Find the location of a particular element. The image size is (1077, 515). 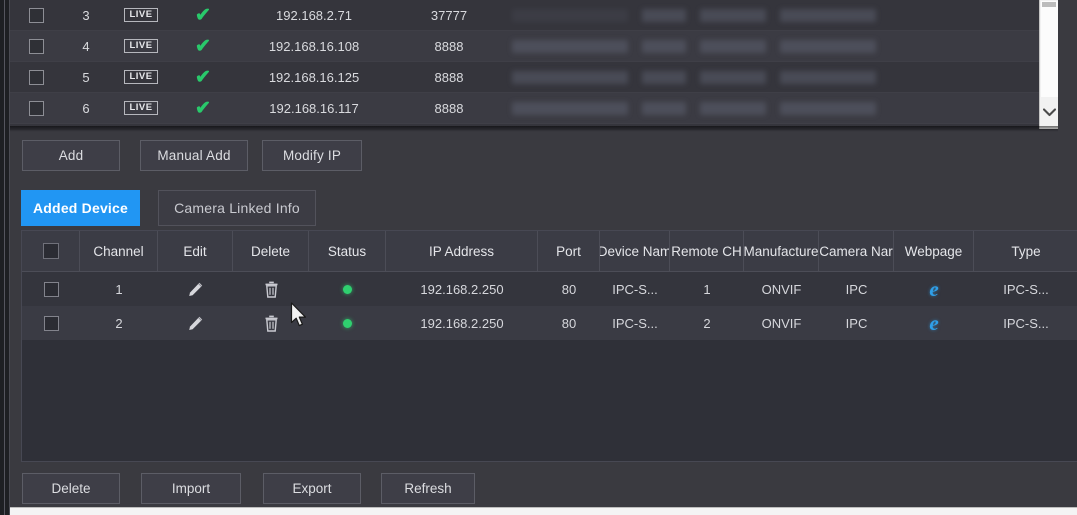

discovery-row: 5 LIVE ✔ 192.168.16.125 8888 is located at coordinates (534, 77).